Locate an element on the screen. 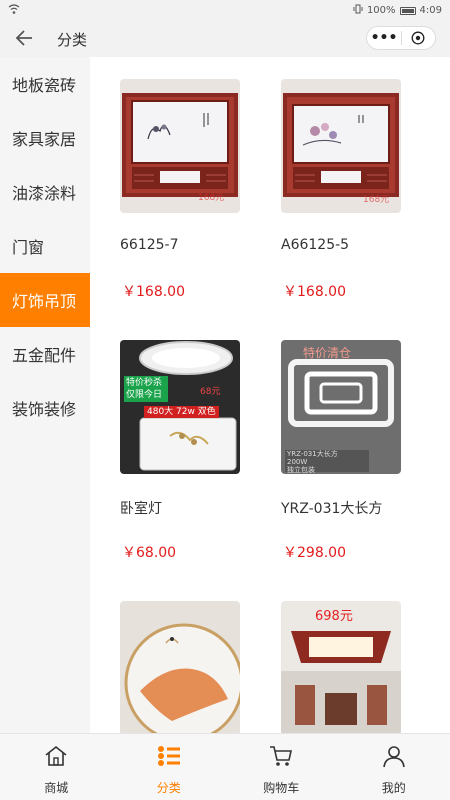 This screenshot has width=450, height=800. category-label: 家具家居 is located at coordinates (44, 139).